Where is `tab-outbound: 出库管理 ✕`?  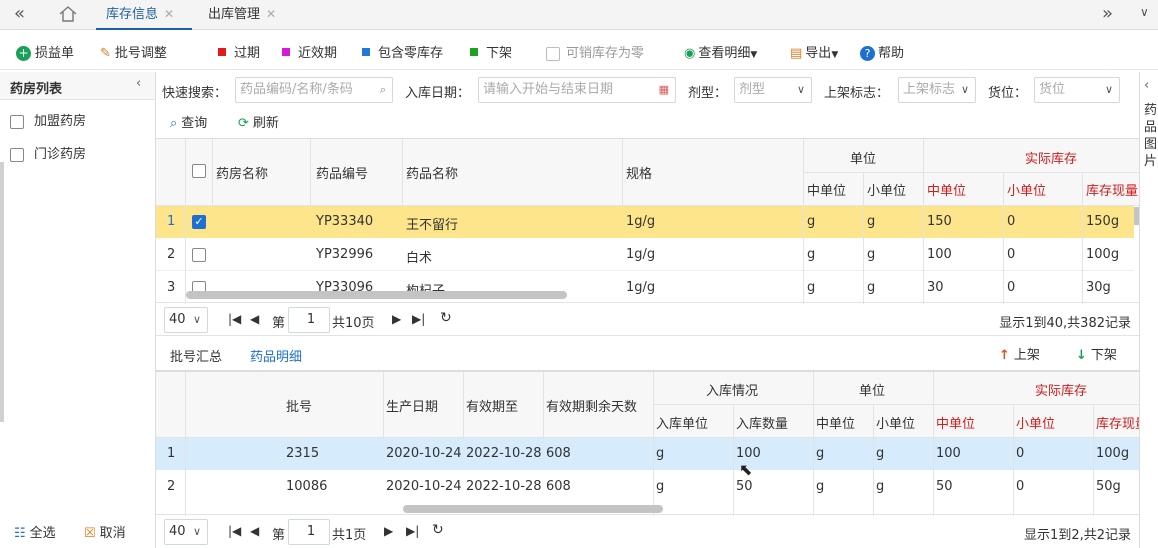 tab-outbound: 出库管理 ✕ is located at coordinates (248, 15).